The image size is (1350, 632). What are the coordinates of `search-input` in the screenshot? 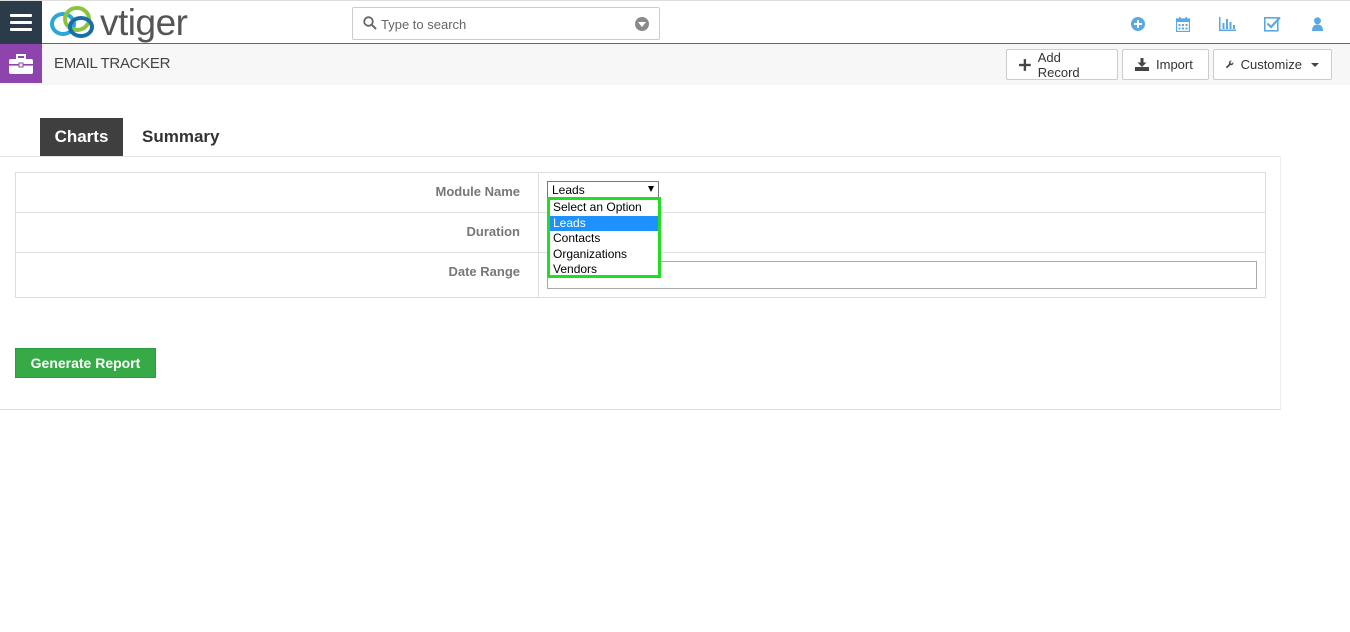 It's located at (506, 24).